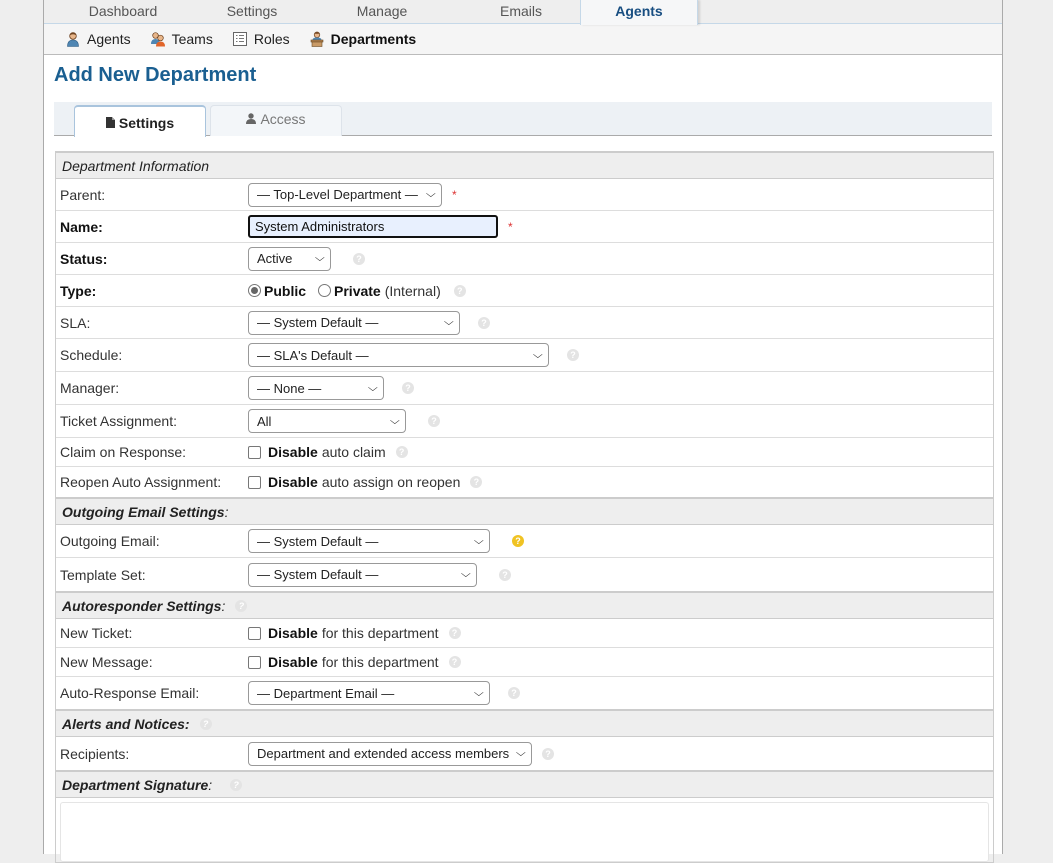 This screenshot has width=1053, height=863. I want to click on nav-tab-dashboard: Dashboard, so click(123, 12).